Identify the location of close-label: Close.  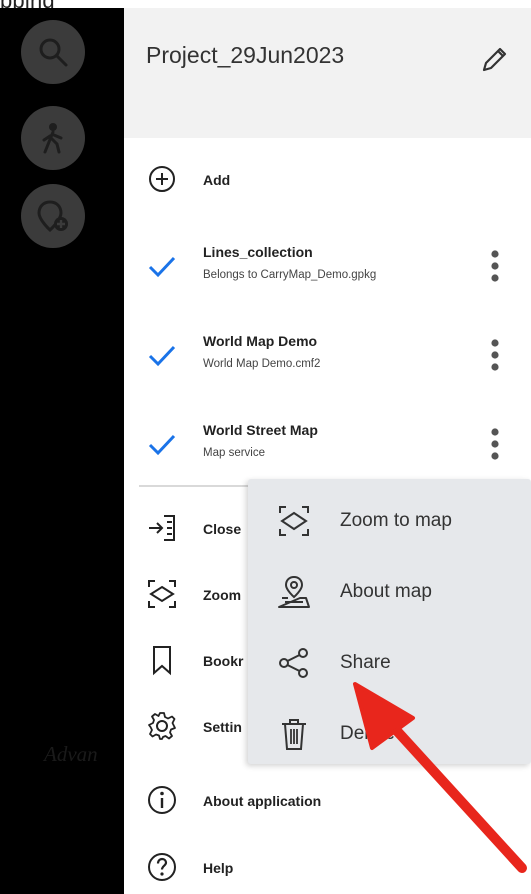
(222, 529).